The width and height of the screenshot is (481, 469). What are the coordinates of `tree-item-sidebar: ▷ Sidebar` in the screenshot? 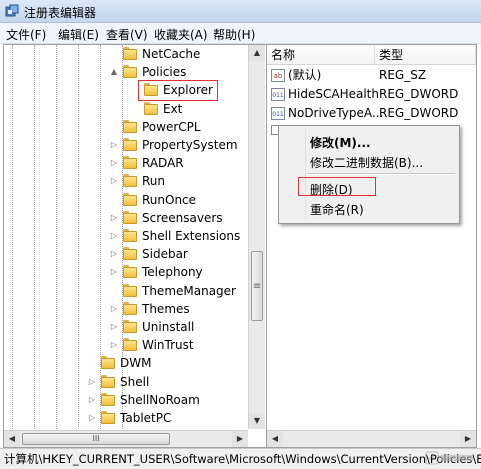 It's located at (124, 254).